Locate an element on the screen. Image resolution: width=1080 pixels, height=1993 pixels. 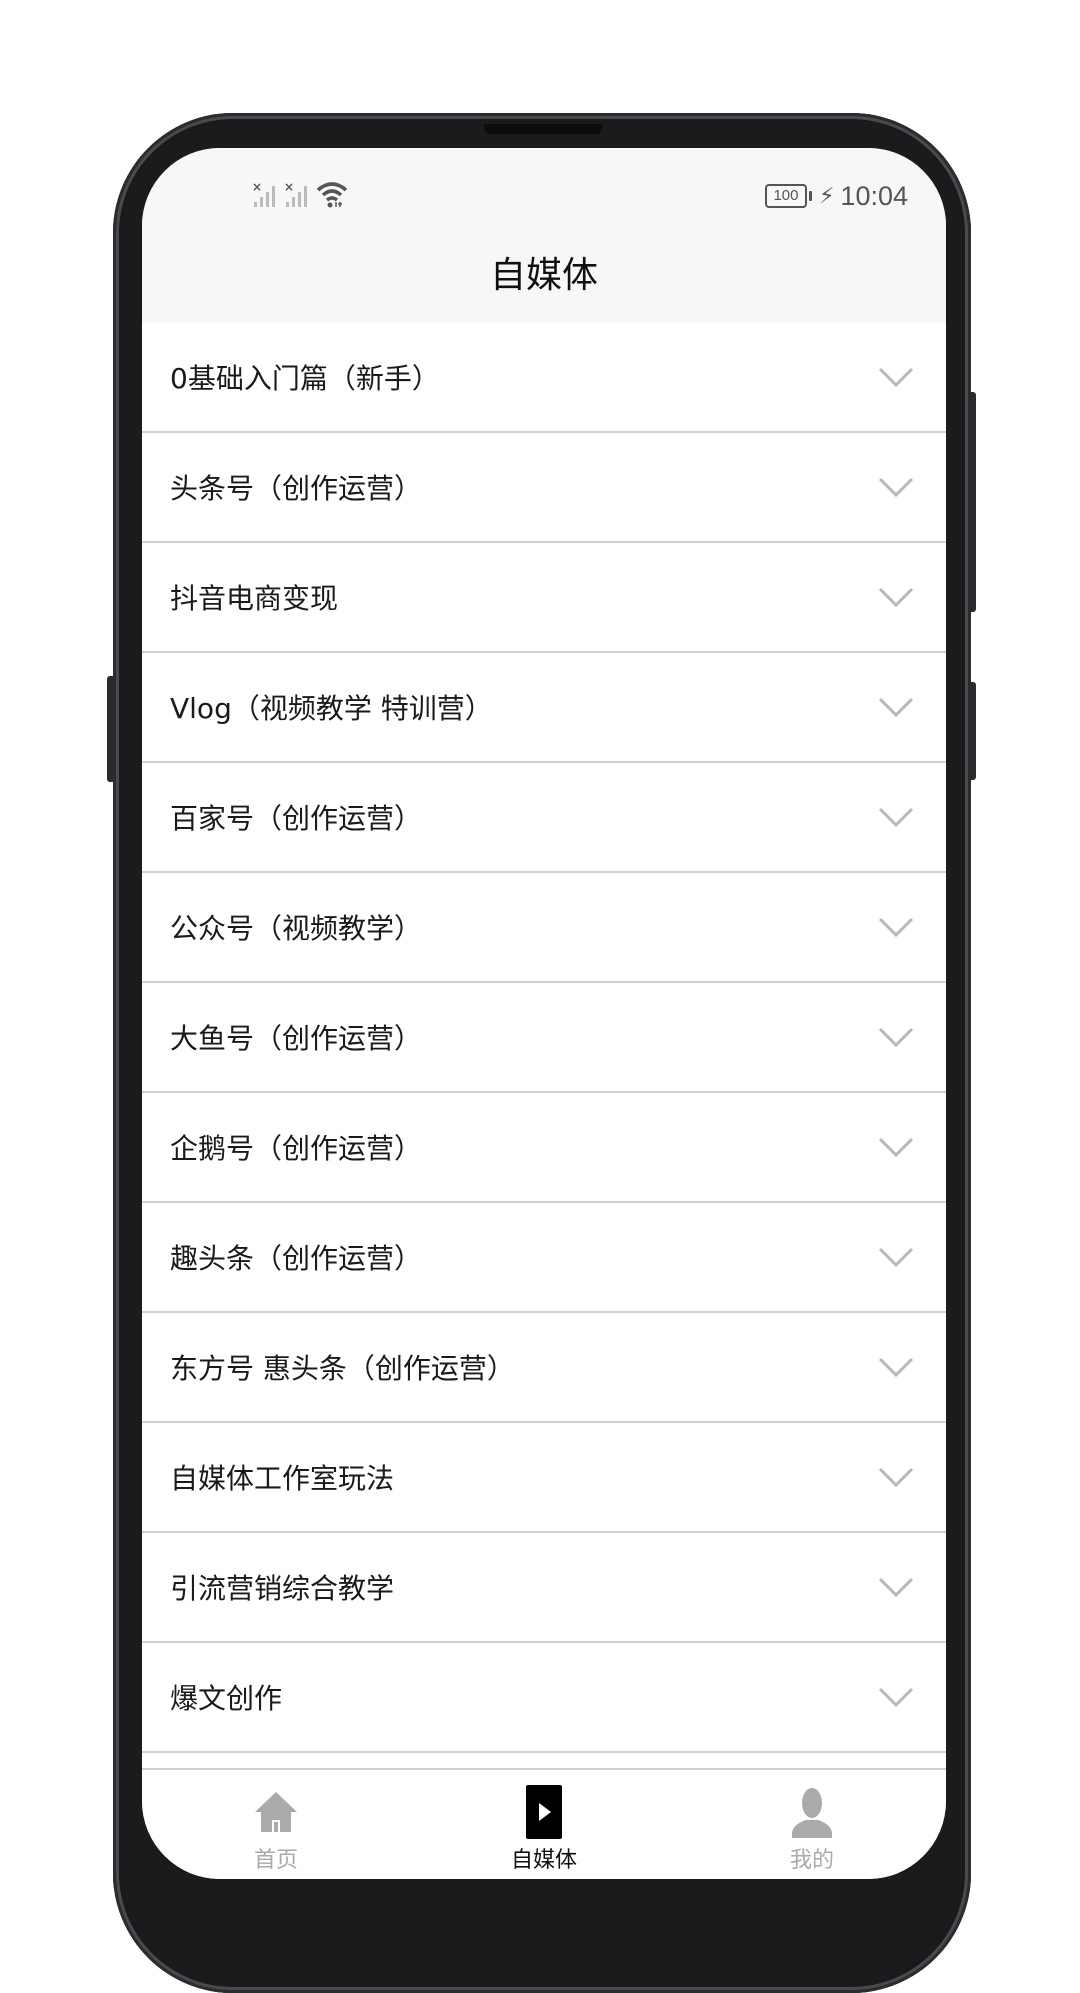
top-area: × × 100 ⚡︎ 10:04 自媒体 is located at coordinates (544, 235).